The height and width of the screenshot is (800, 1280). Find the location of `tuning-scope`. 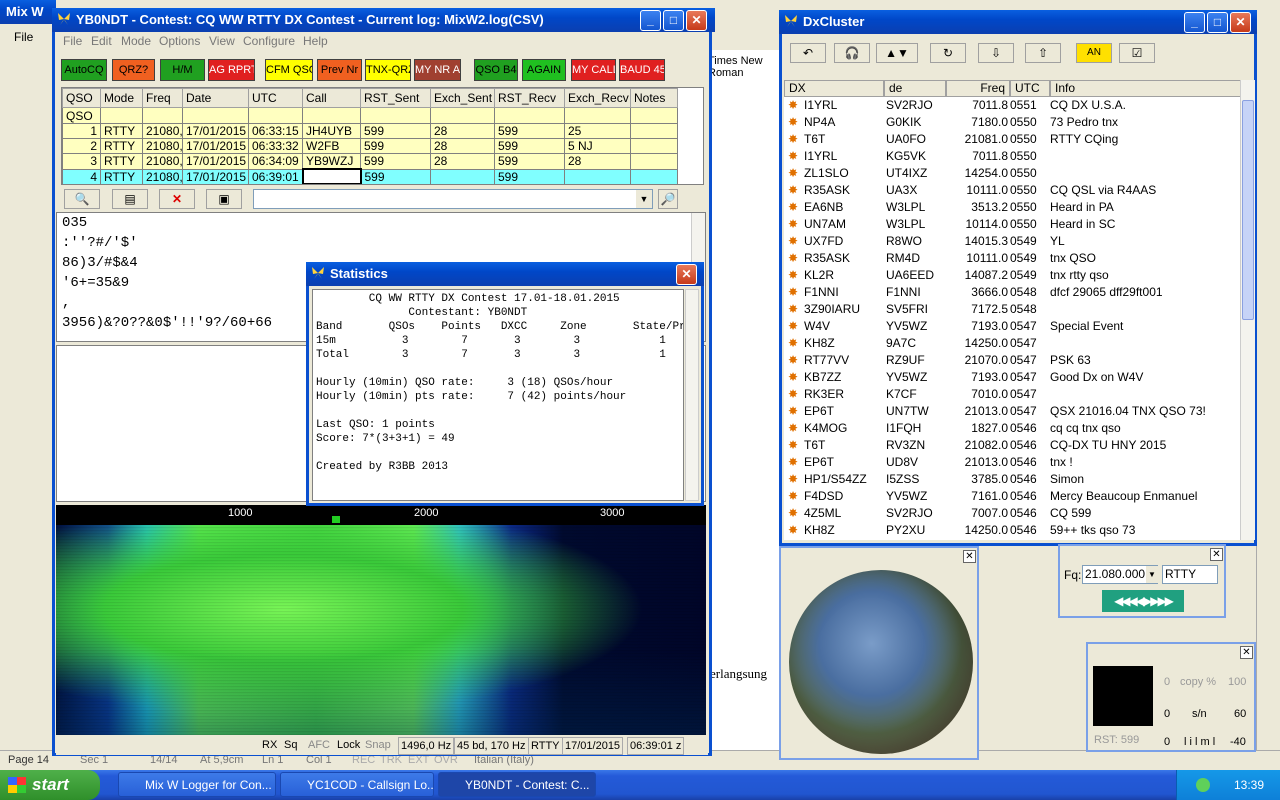

tuning-scope is located at coordinates (1123, 696).